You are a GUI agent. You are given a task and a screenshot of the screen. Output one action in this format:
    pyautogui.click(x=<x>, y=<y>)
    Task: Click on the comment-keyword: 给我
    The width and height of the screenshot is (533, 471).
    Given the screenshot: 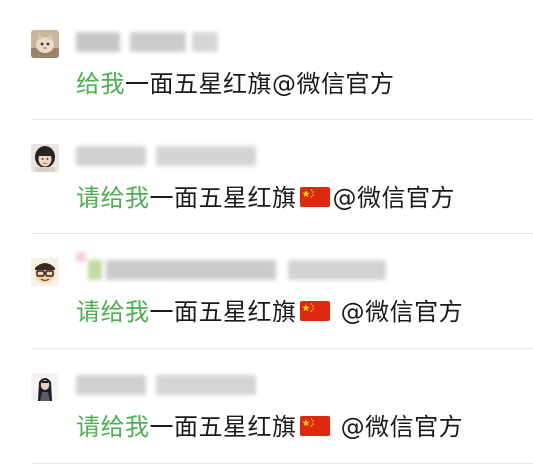 What is the action you would take?
    pyautogui.click(x=100, y=84)
    